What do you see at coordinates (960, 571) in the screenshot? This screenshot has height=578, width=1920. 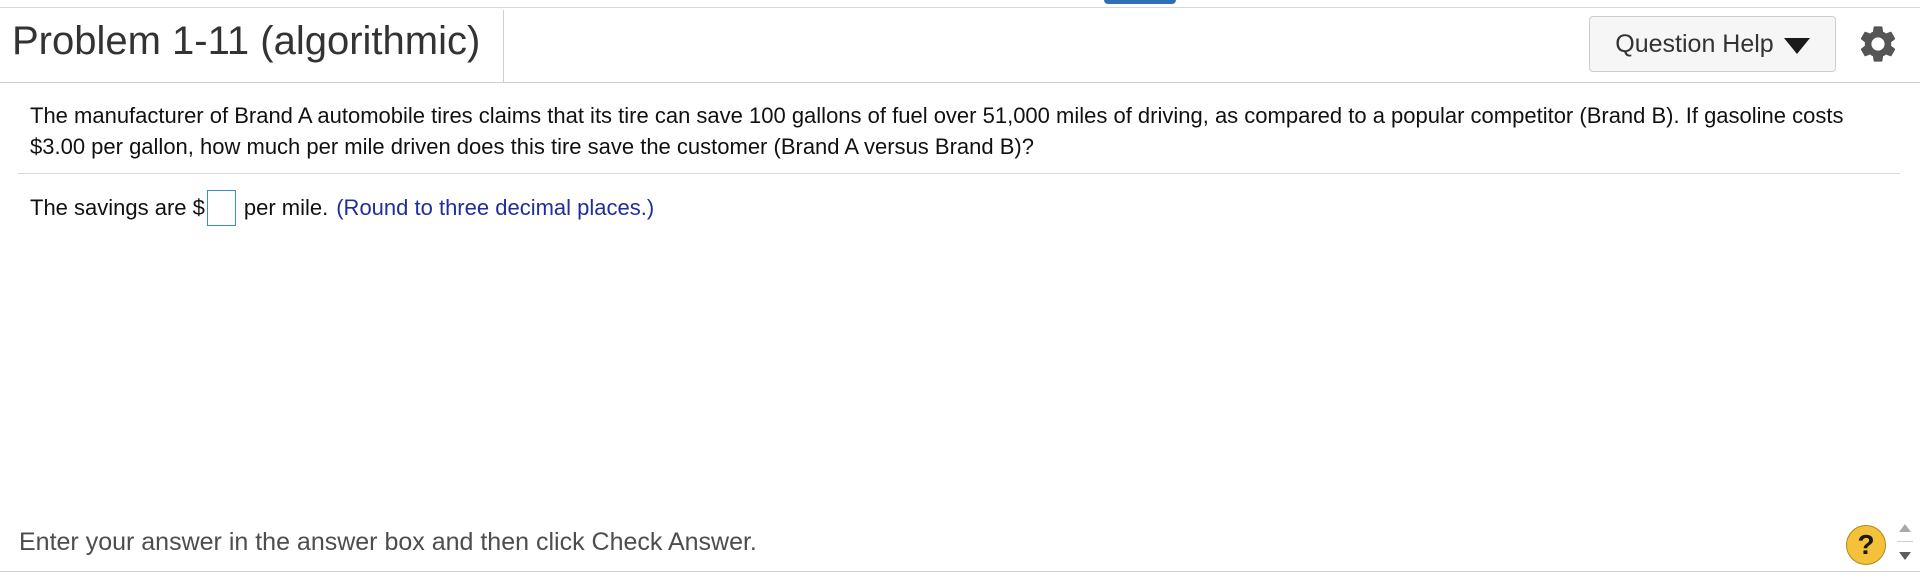 I see `footer-border` at bounding box center [960, 571].